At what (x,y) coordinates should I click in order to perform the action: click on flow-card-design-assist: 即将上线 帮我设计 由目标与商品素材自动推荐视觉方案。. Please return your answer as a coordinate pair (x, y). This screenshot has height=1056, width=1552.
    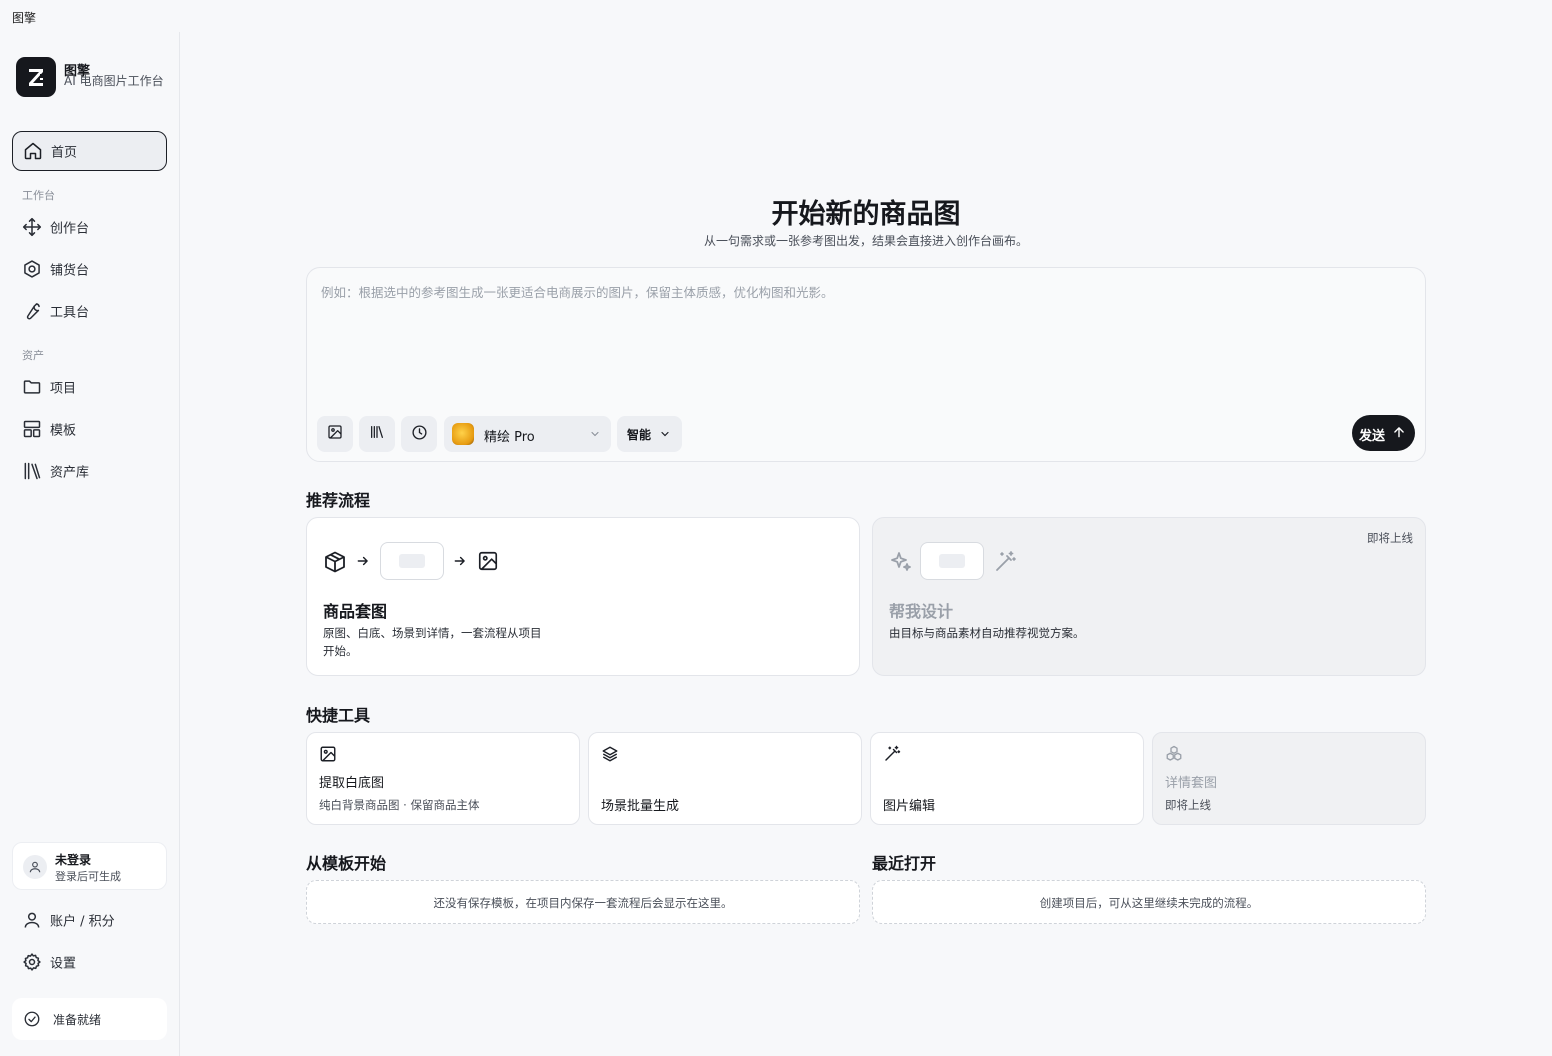
    Looking at the image, I should click on (1149, 596).